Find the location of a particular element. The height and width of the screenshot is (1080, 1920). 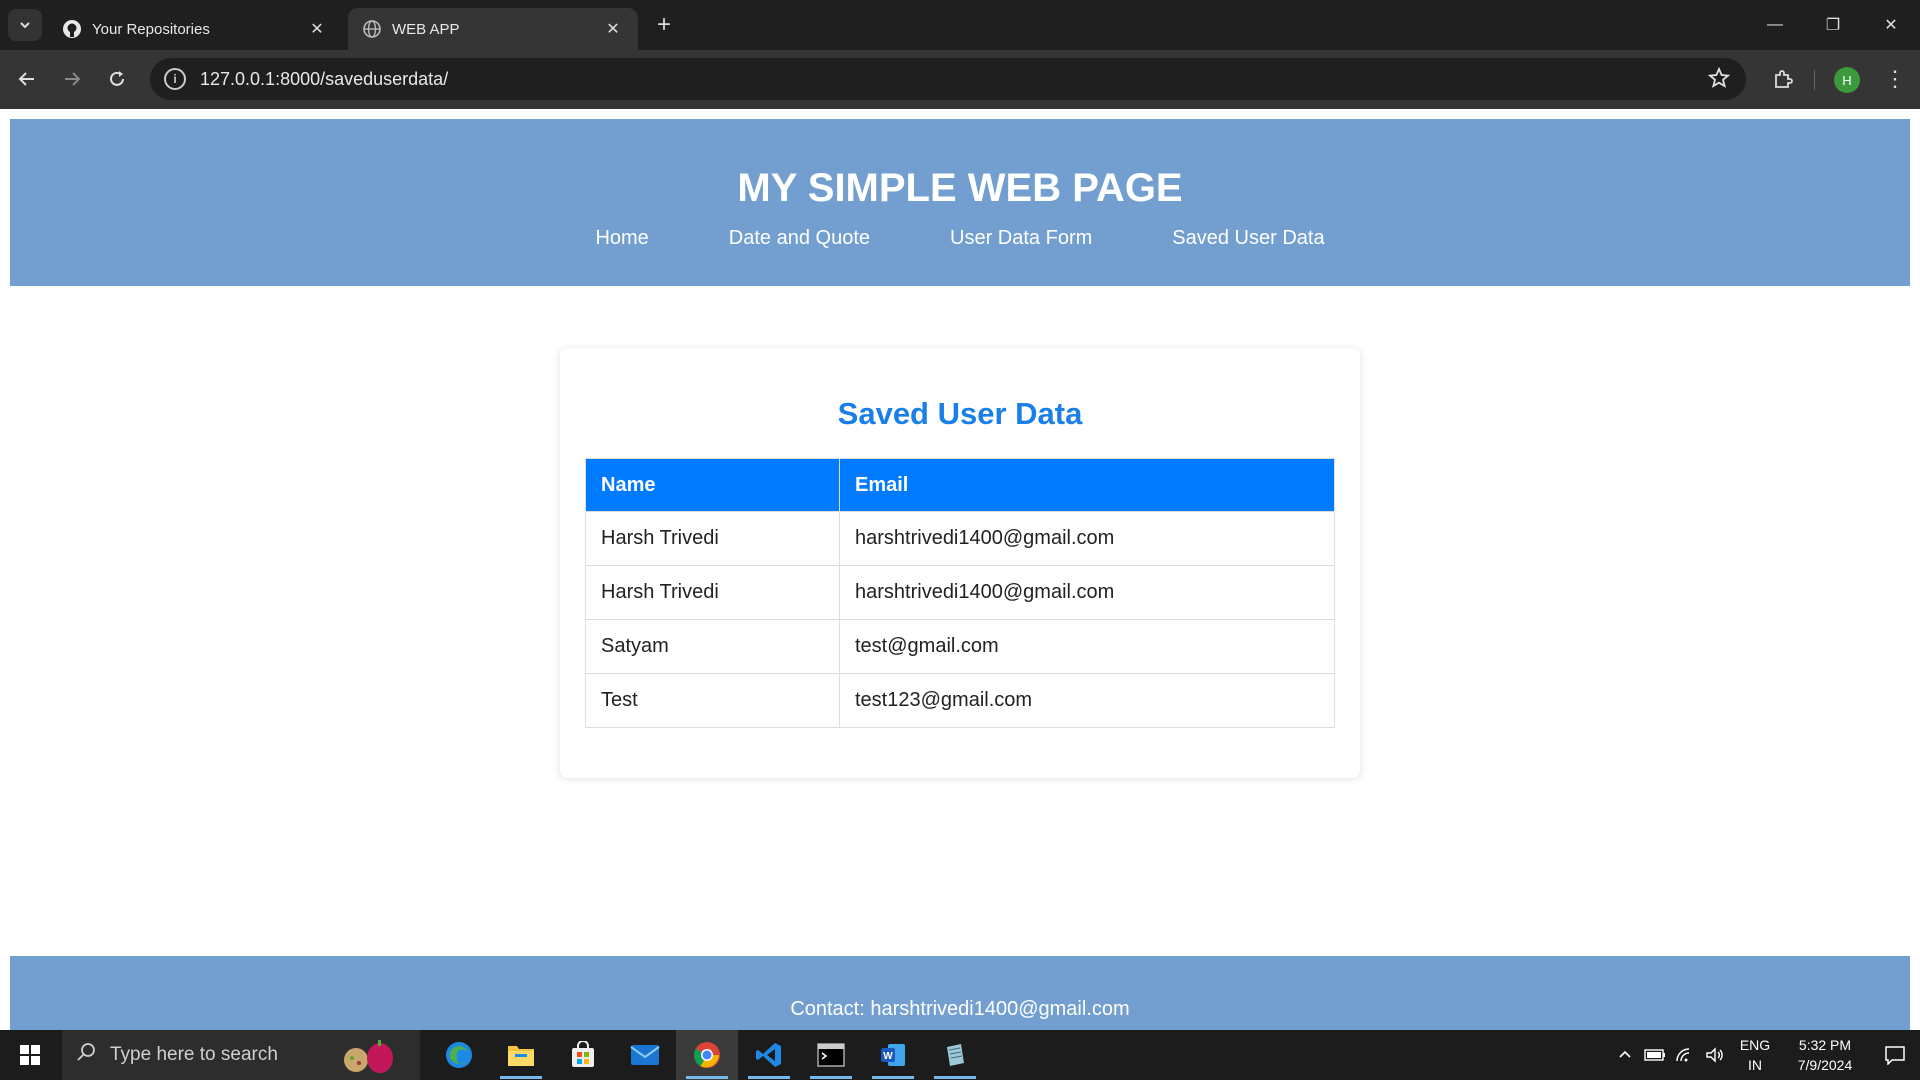

clock-time: 5:32 PM is located at coordinates (1825, 1045).